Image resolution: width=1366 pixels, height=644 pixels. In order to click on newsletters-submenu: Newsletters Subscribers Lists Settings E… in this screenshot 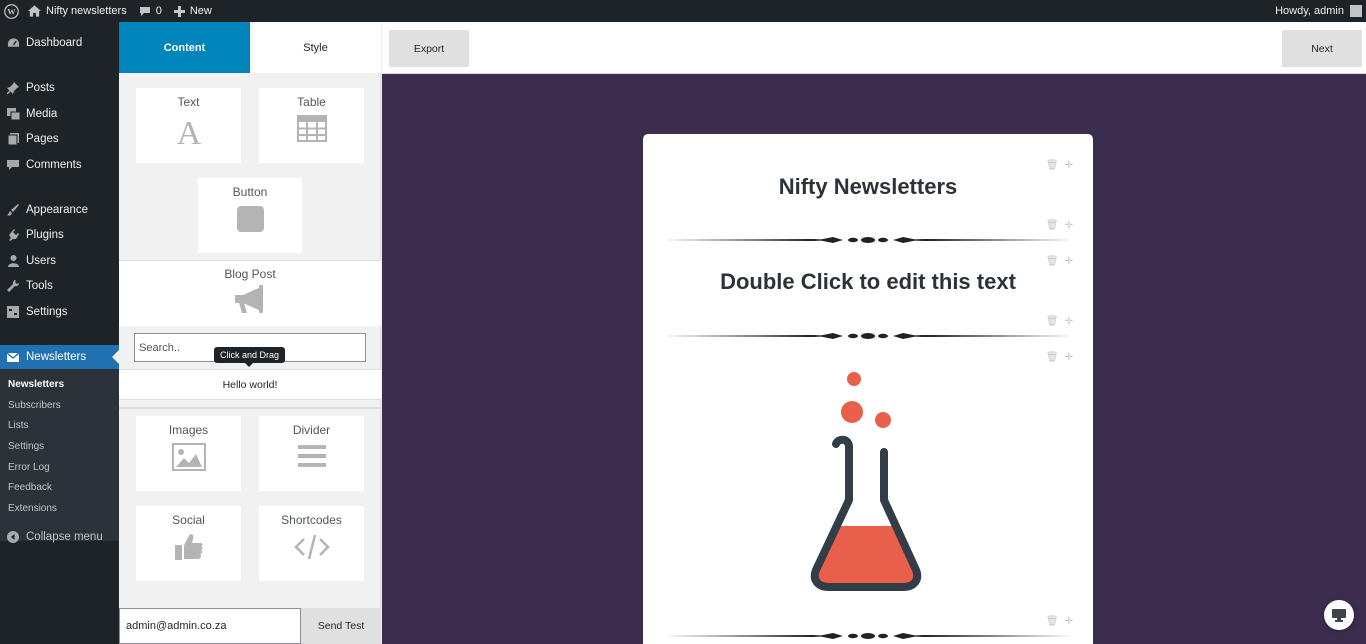, I will do `click(59, 455)`.